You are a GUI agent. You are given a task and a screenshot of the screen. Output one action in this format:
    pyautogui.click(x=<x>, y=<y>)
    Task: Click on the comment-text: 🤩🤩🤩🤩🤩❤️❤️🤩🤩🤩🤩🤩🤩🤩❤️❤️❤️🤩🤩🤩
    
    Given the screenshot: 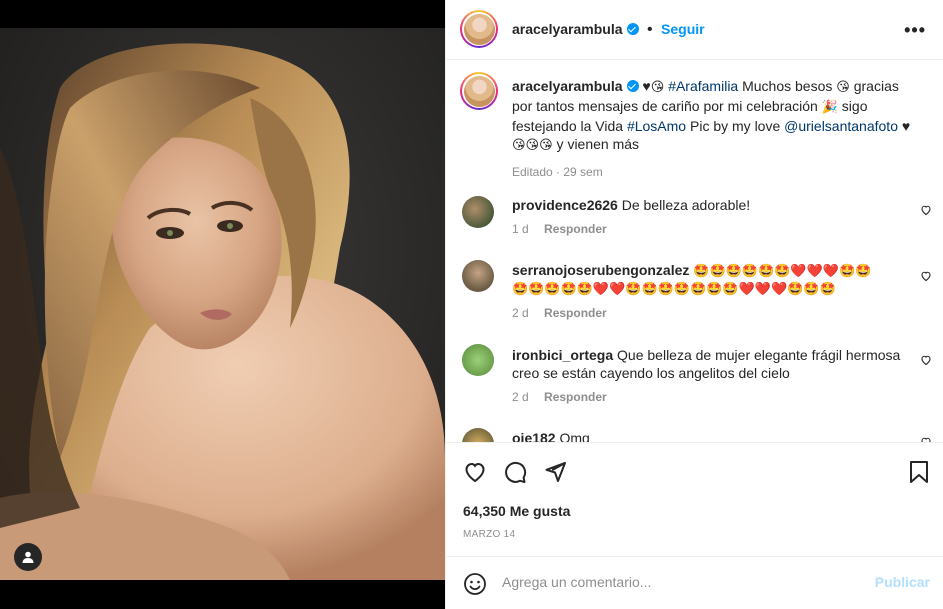 What is the action you would take?
    pyautogui.click(x=674, y=289)
    